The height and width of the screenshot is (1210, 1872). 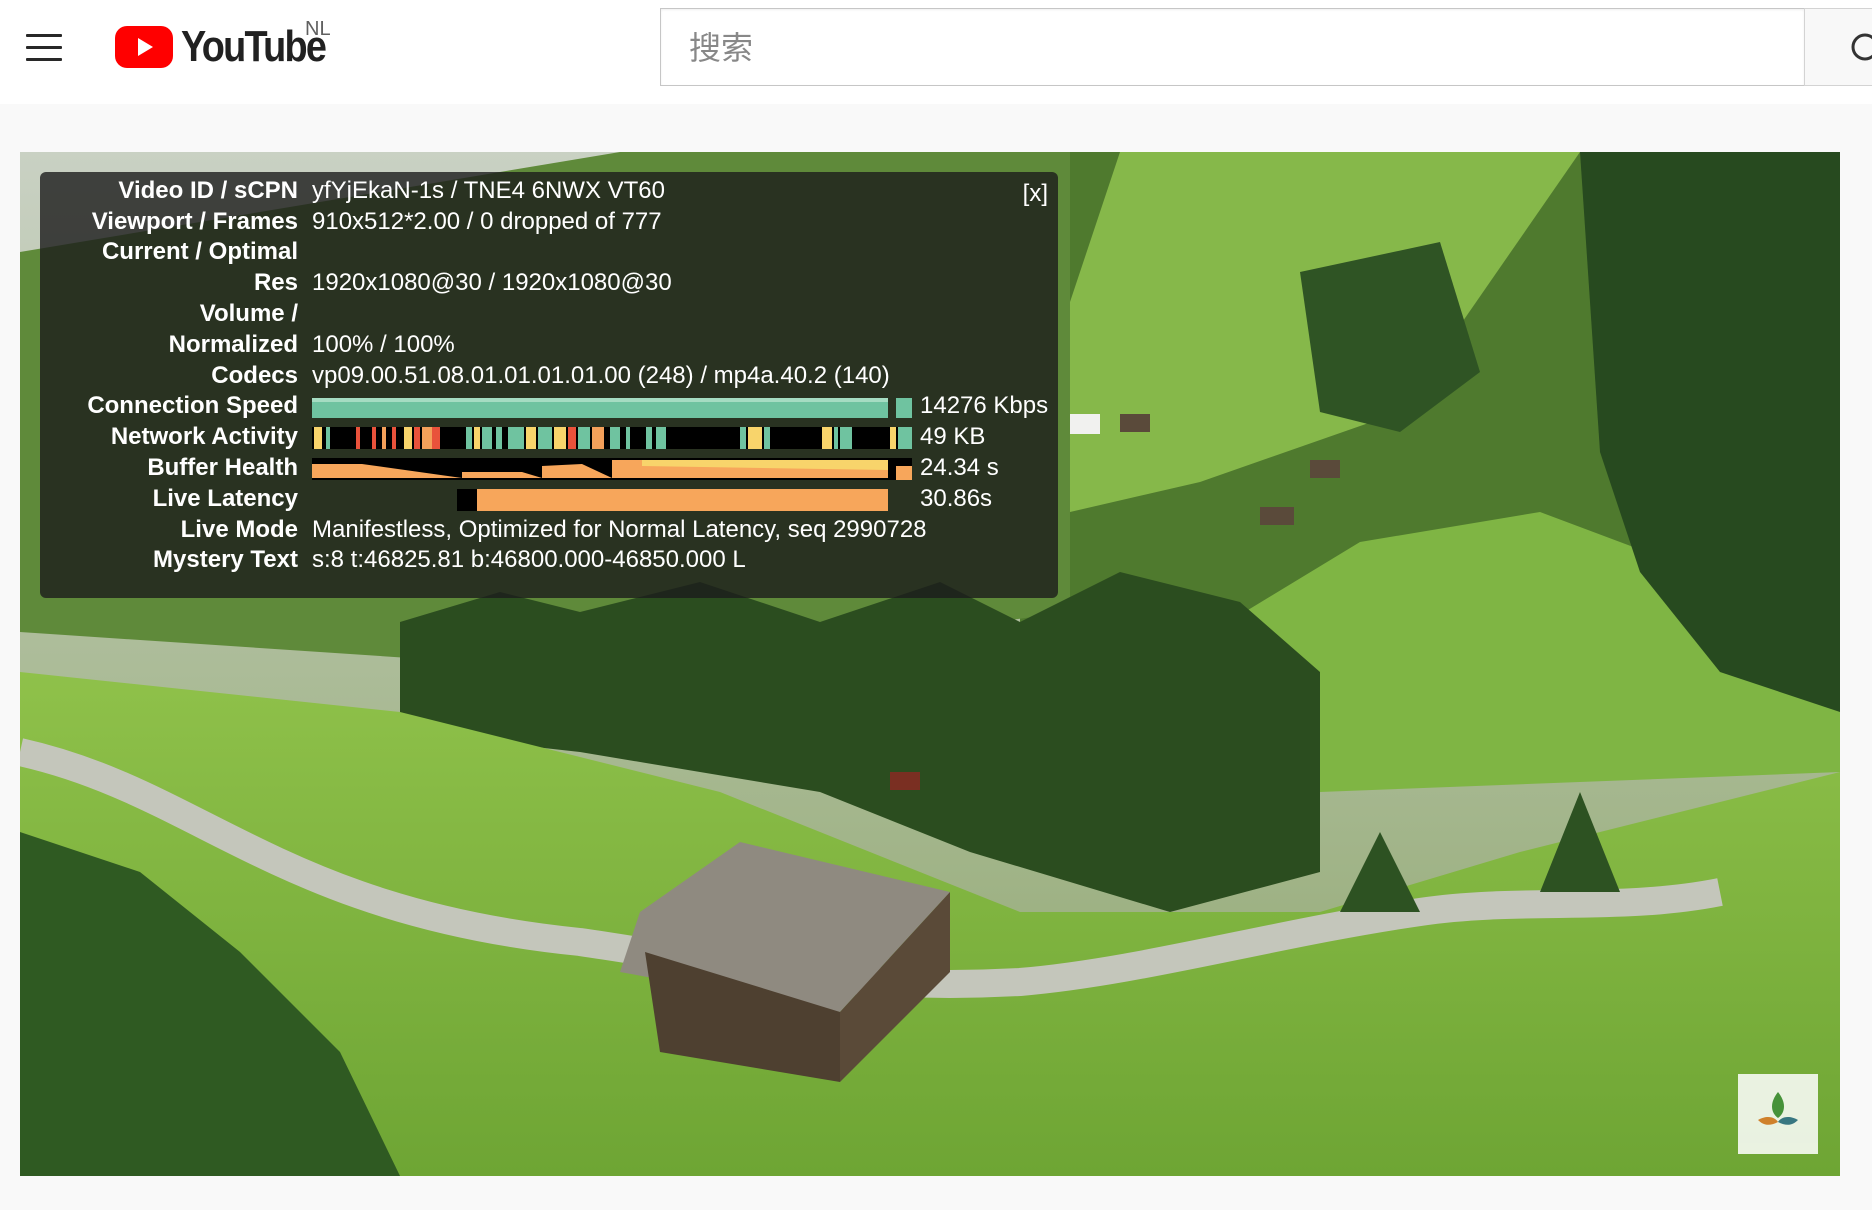 I want to click on region-code: NL, so click(x=318, y=29).